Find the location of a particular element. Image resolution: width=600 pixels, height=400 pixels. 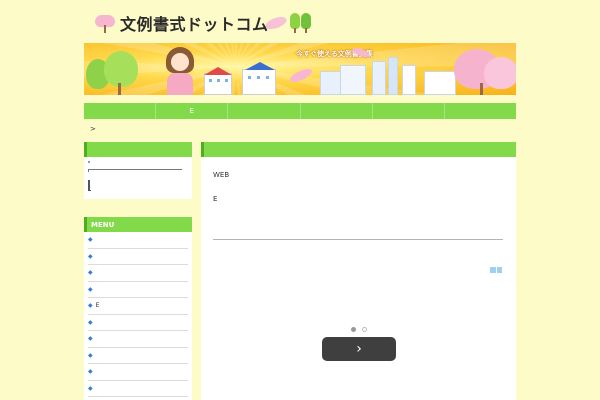

mascot-illustration is located at coordinates (180, 71).